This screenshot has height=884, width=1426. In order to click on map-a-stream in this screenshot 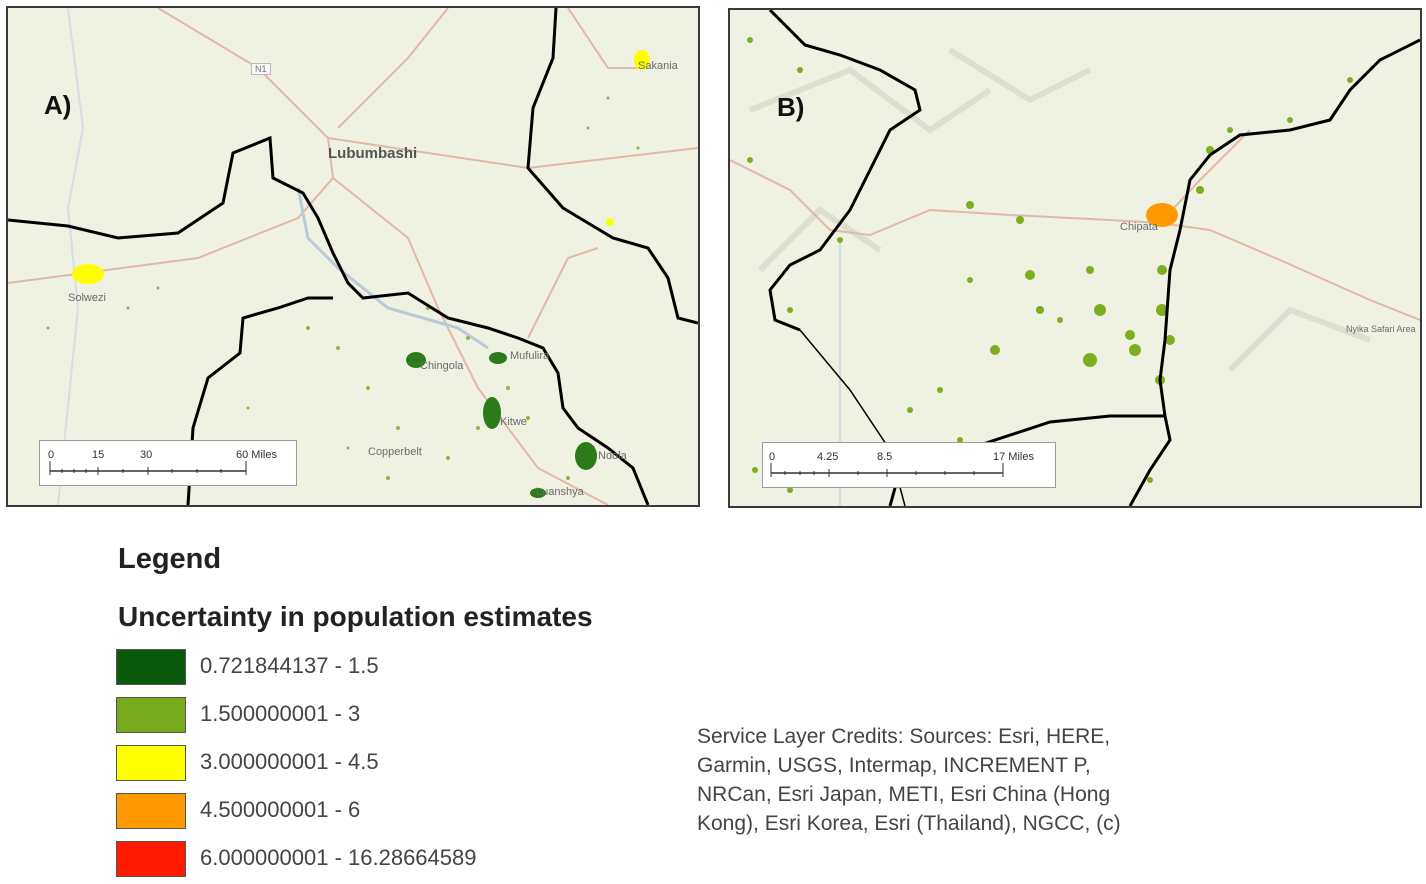, I will do `click(71, 256)`.